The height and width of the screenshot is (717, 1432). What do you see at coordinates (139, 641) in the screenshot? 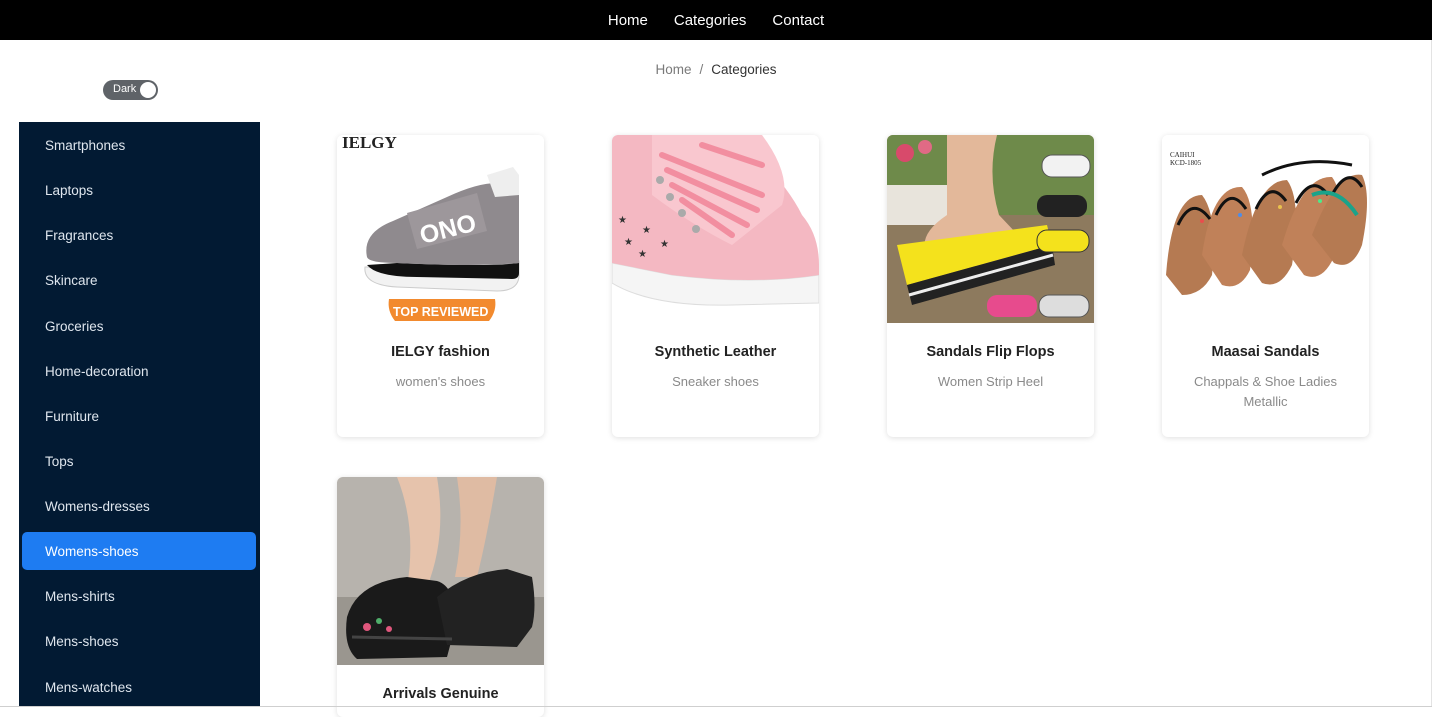
I see `sidebar-item-mens-shoes: Mens-shoes` at bounding box center [139, 641].